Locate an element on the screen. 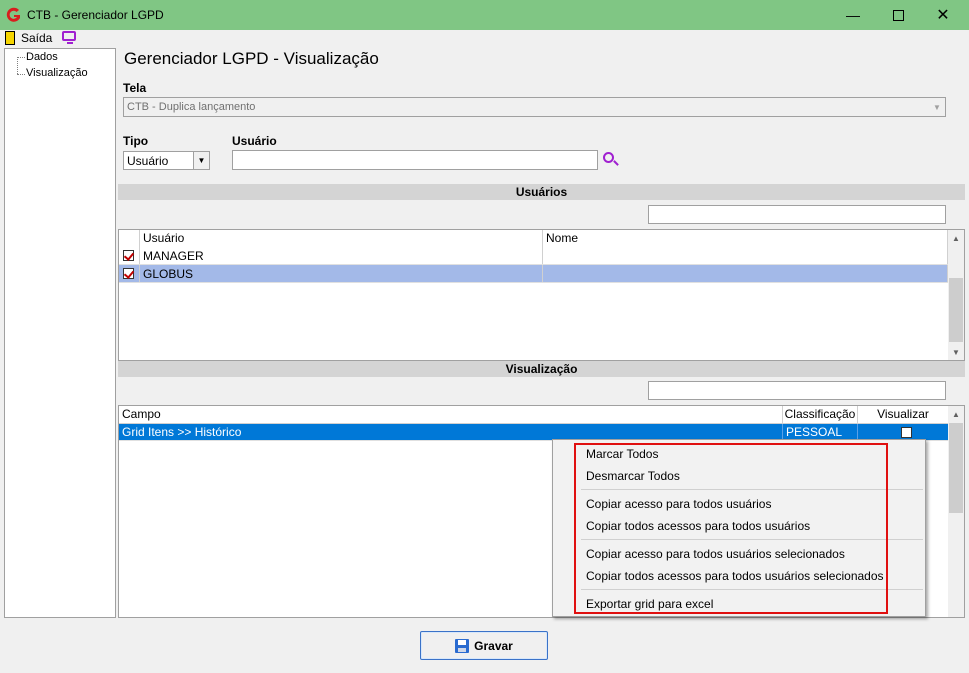  usuarios-section-title: Usuários is located at coordinates (541, 192).